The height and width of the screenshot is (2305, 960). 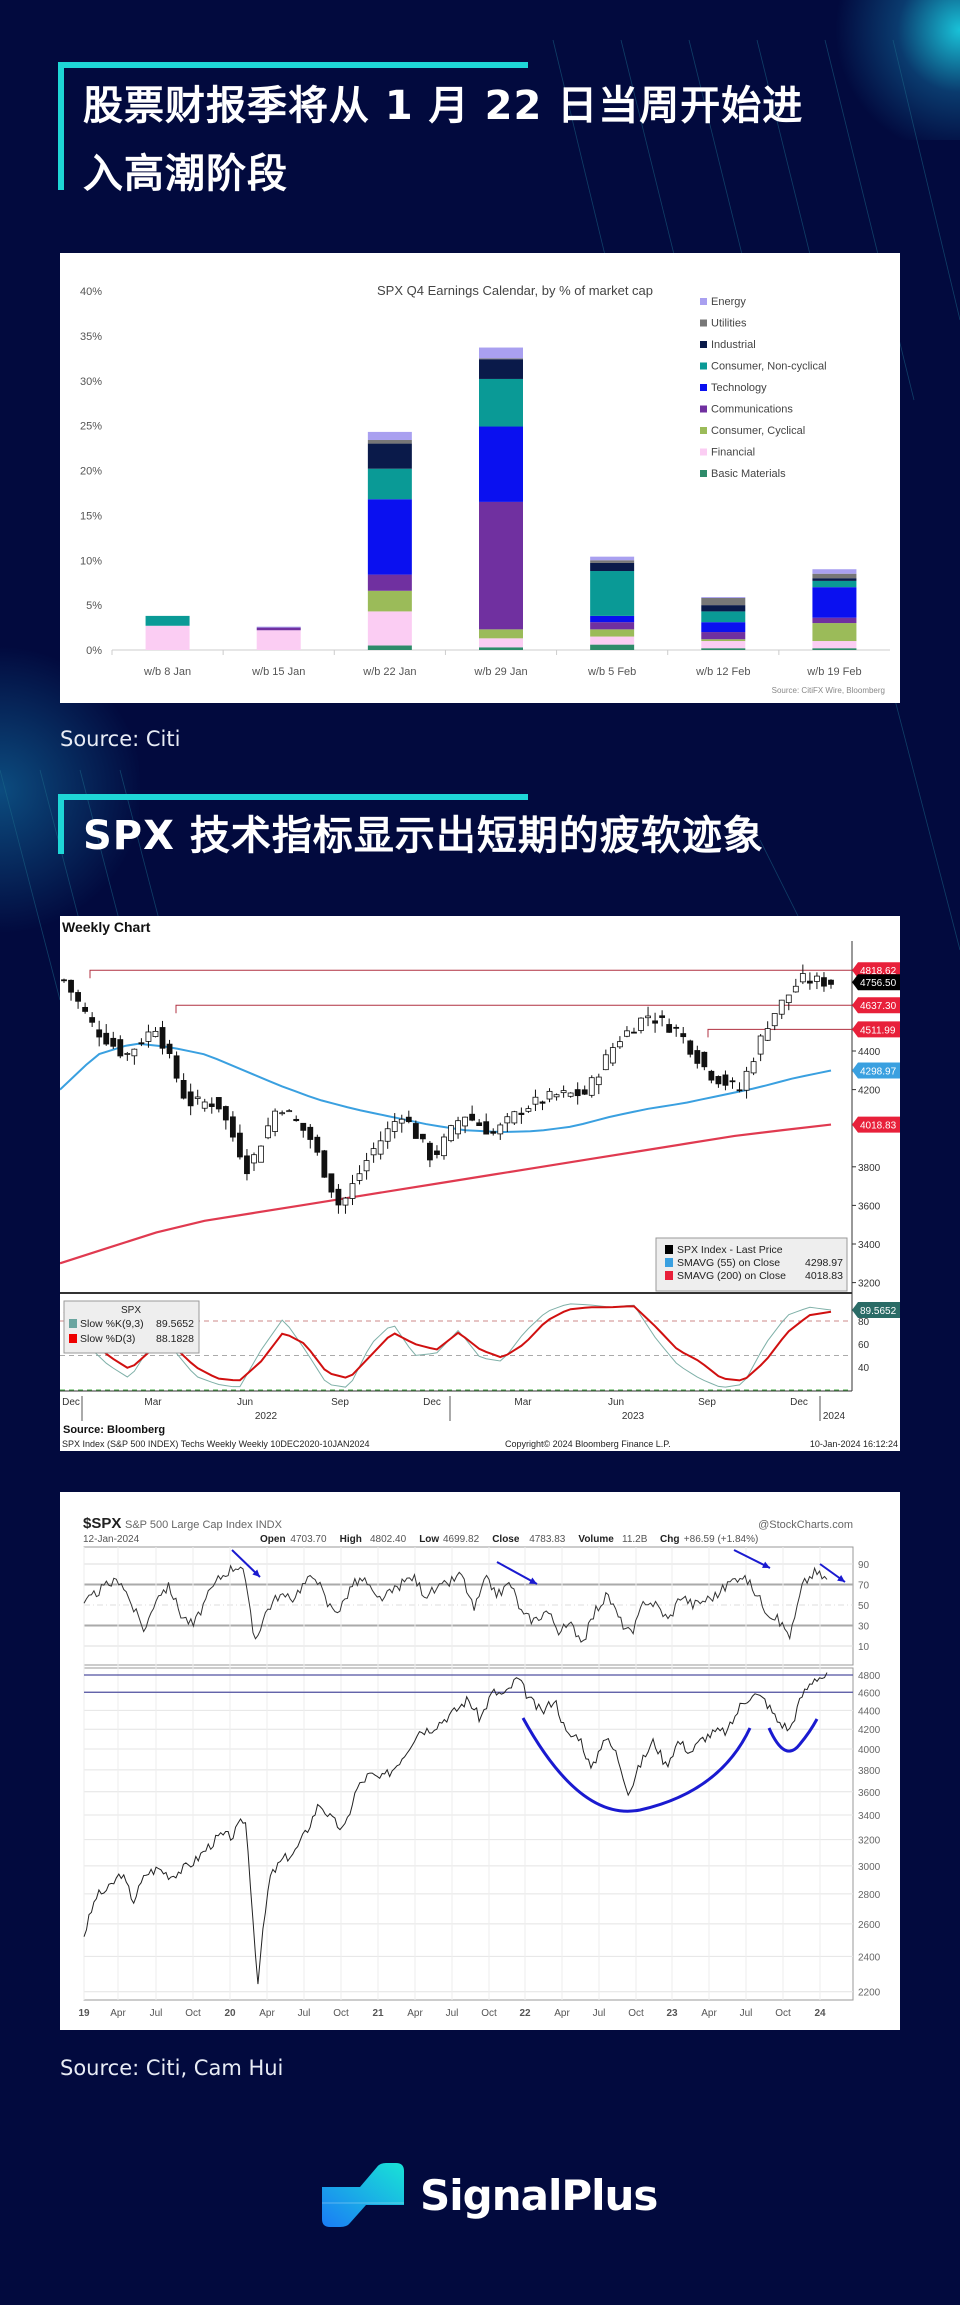 I want to click on section-title-line2: 入高潮阶段, so click(x=185, y=174).